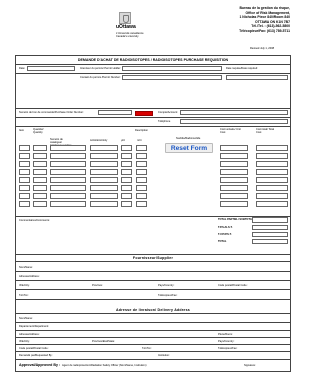 This screenshot has height=386, width=320. Describe the element at coordinates (225, 234) in the screenshot. I see `pst-label: T.V.P./P.S.T.` at that location.